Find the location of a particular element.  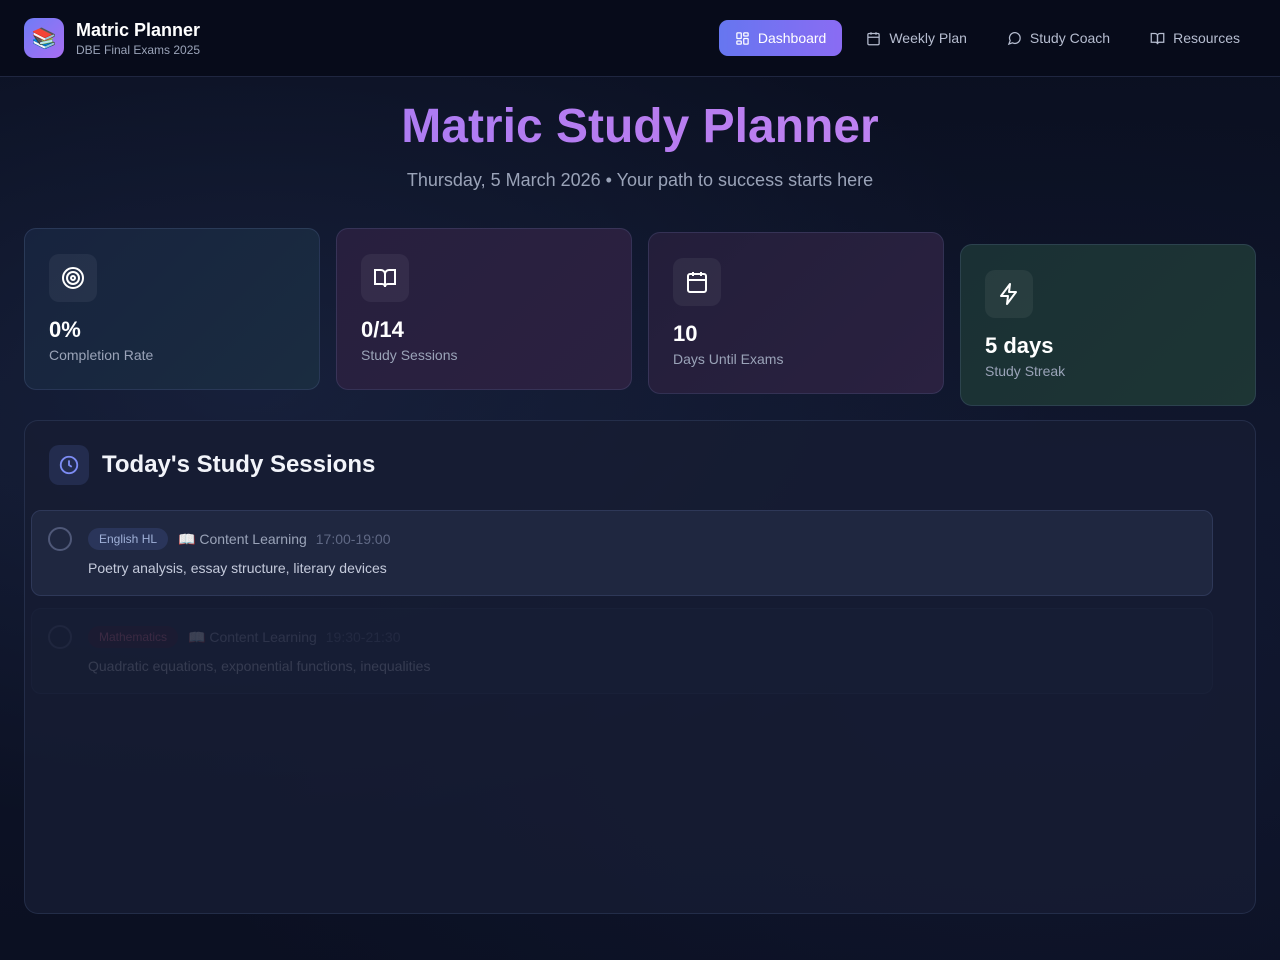

brand-text: Matric Planner DBE Final Exams 2025 is located at coordinates (138, 38).